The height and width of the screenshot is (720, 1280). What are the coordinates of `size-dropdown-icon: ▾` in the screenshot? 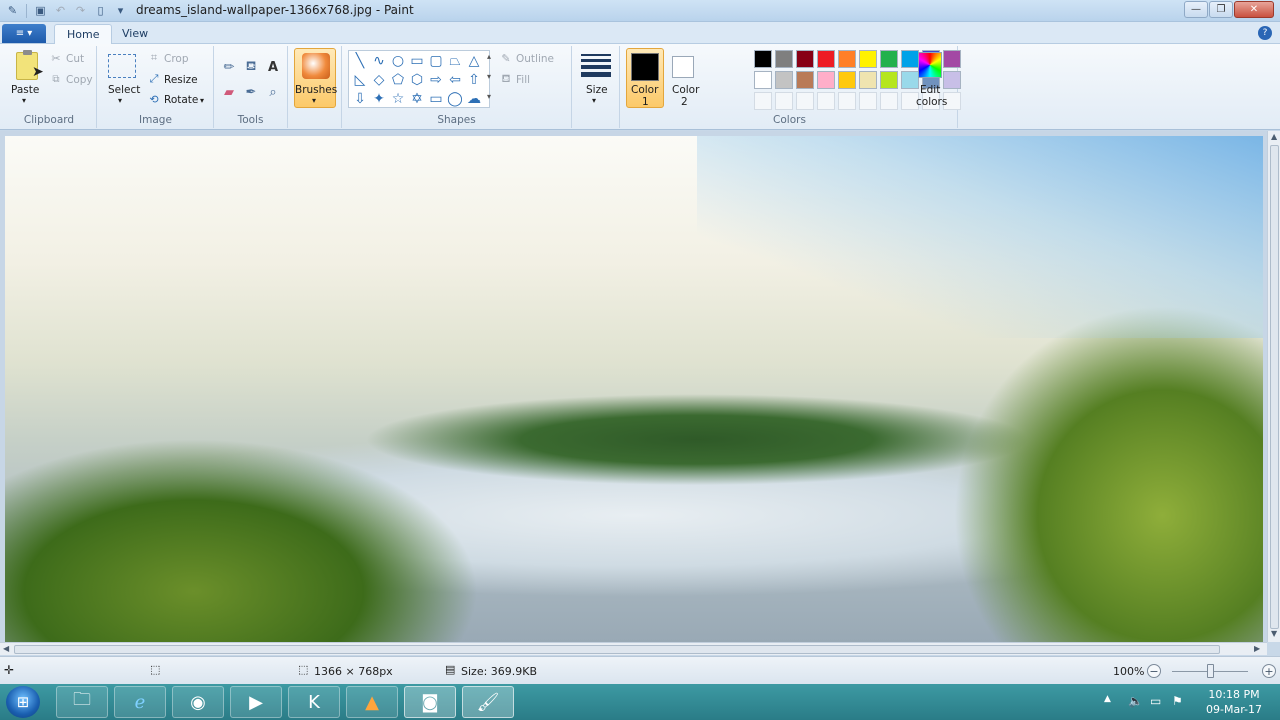 It's located at (594, 100).